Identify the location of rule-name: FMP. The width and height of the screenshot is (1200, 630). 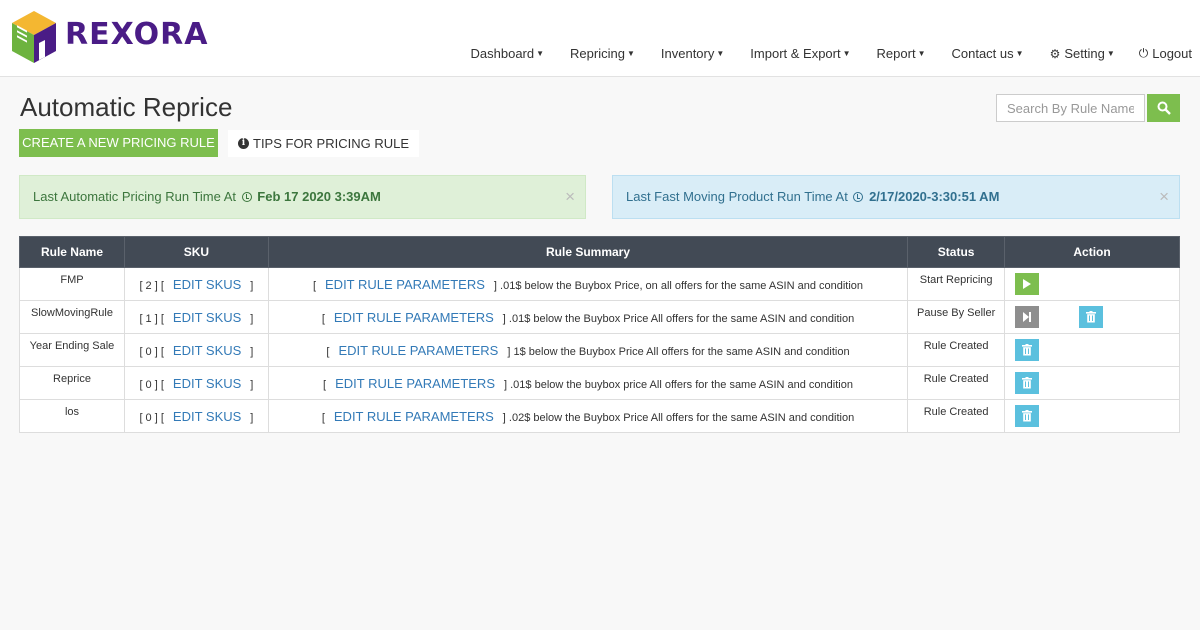
(72, 284).